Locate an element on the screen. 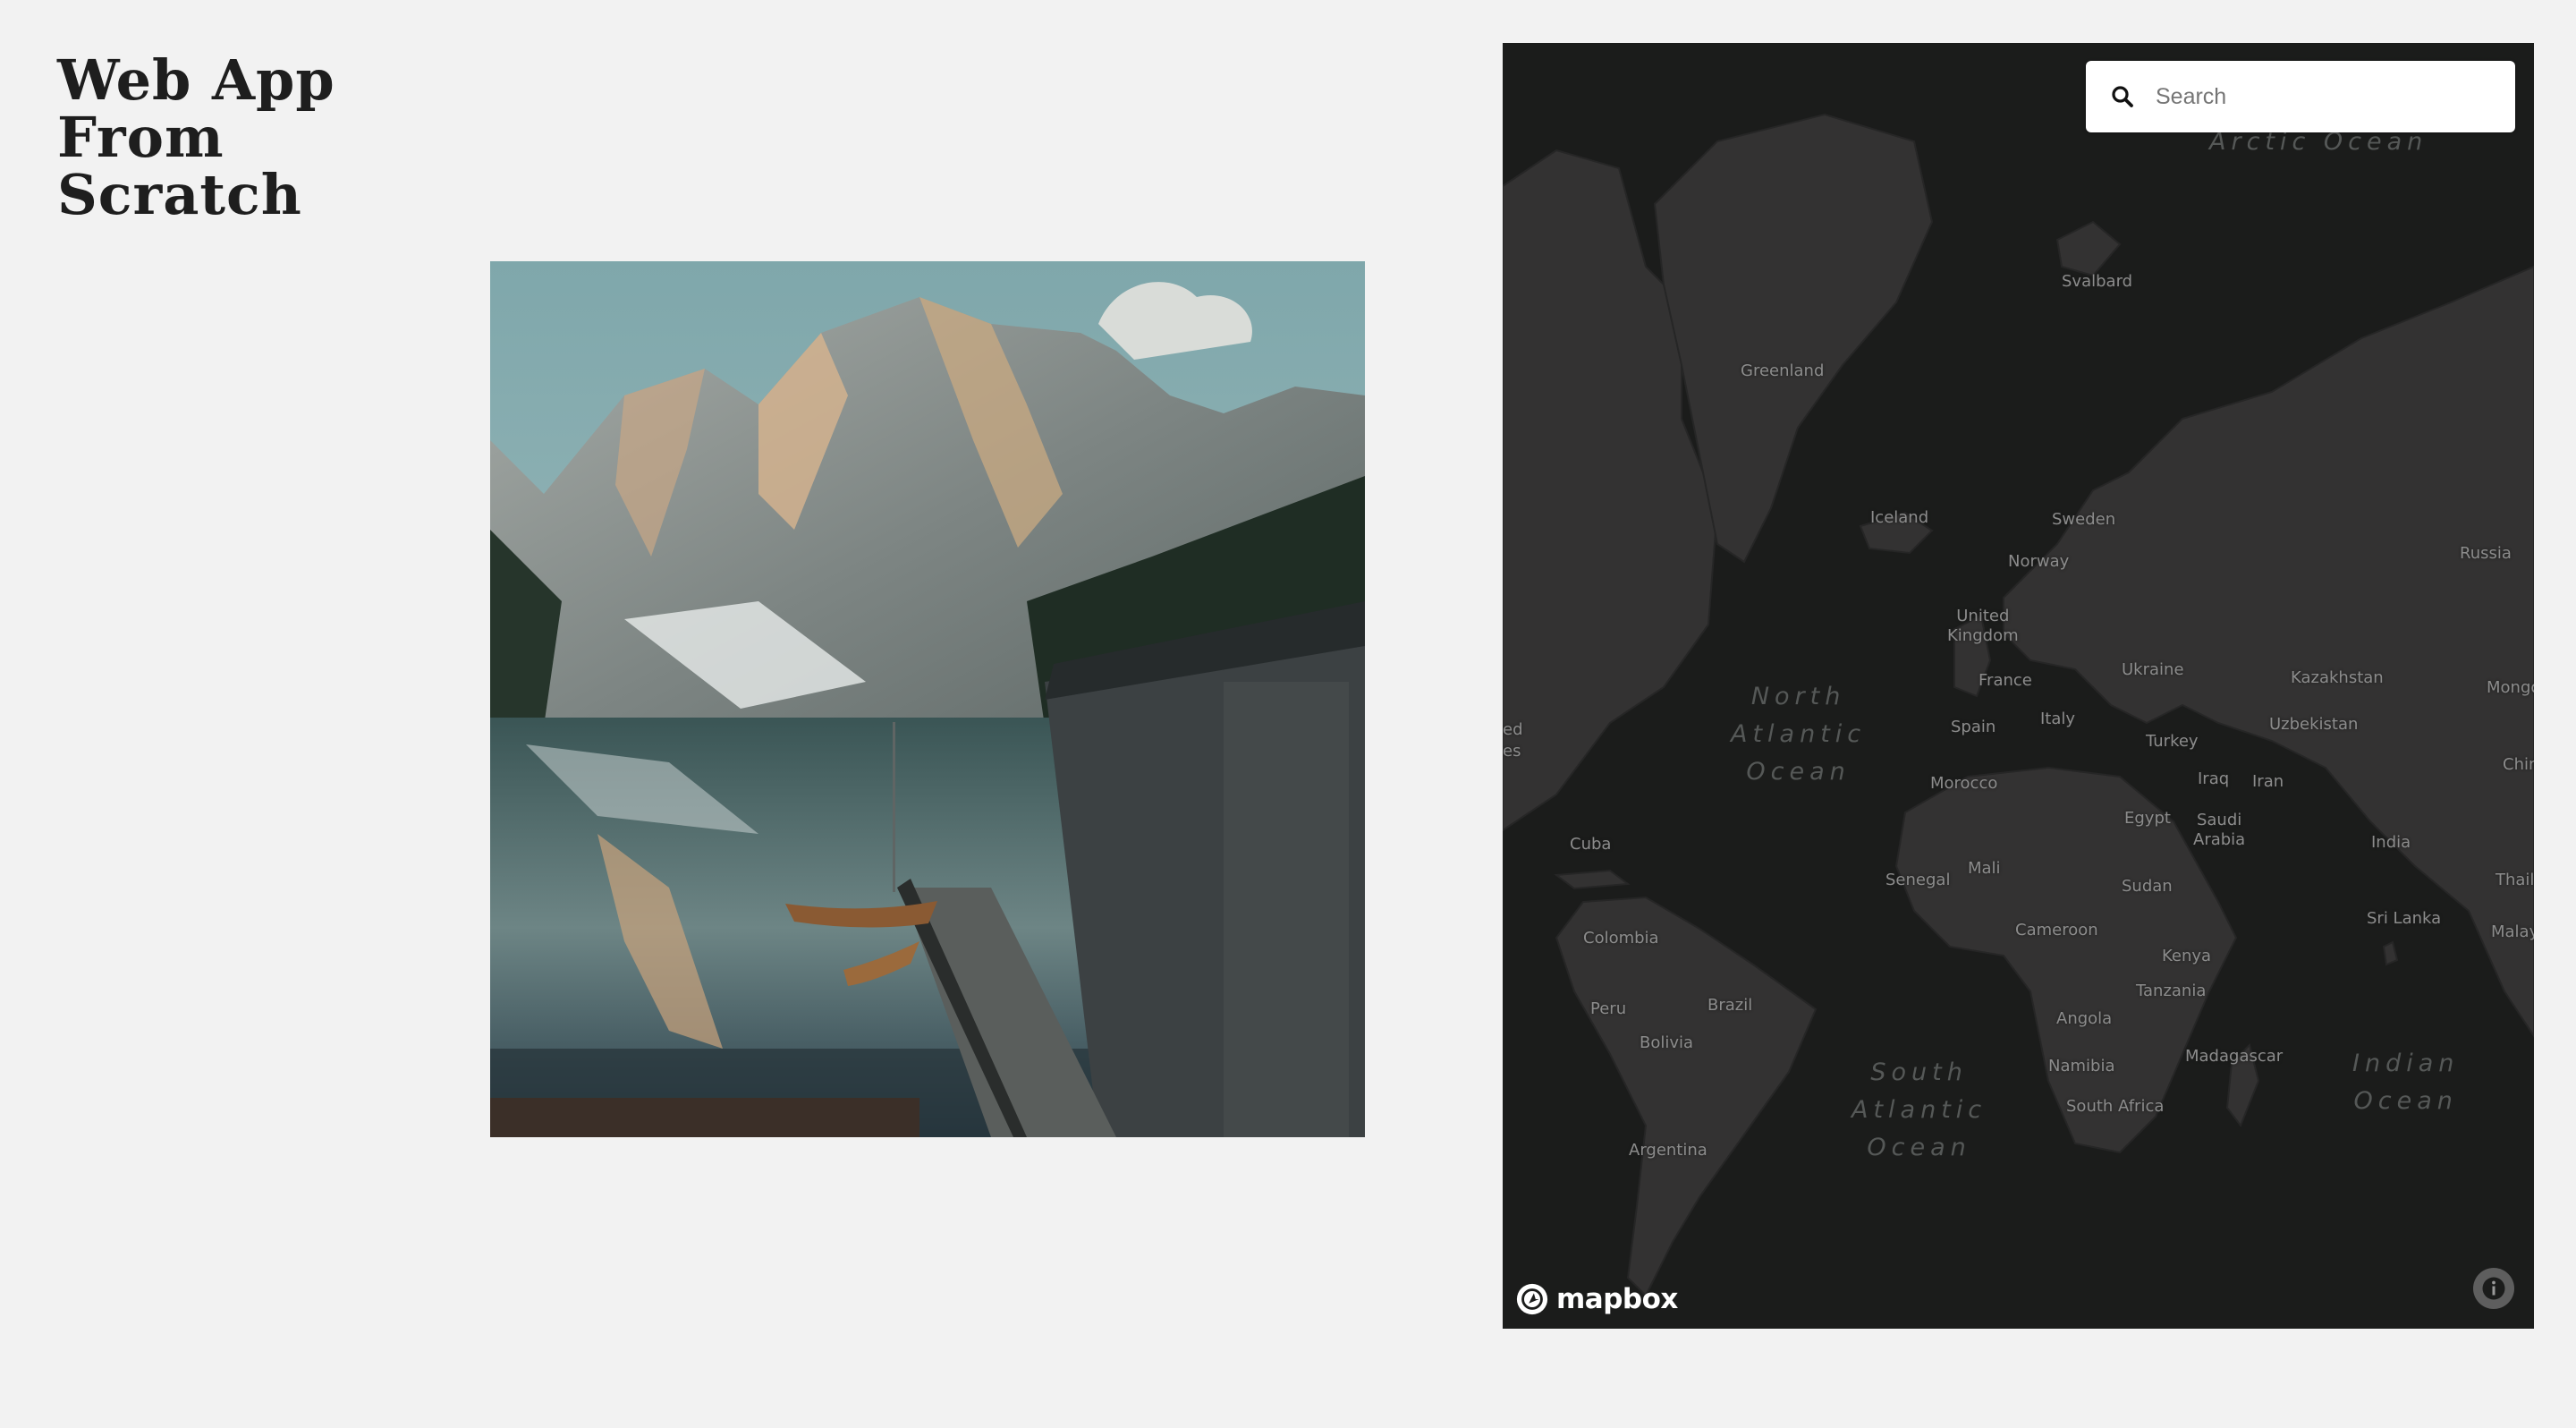 This screenshot has height=1428, width=2576. attribution-info-button is located at coordinates (2493, 1289).